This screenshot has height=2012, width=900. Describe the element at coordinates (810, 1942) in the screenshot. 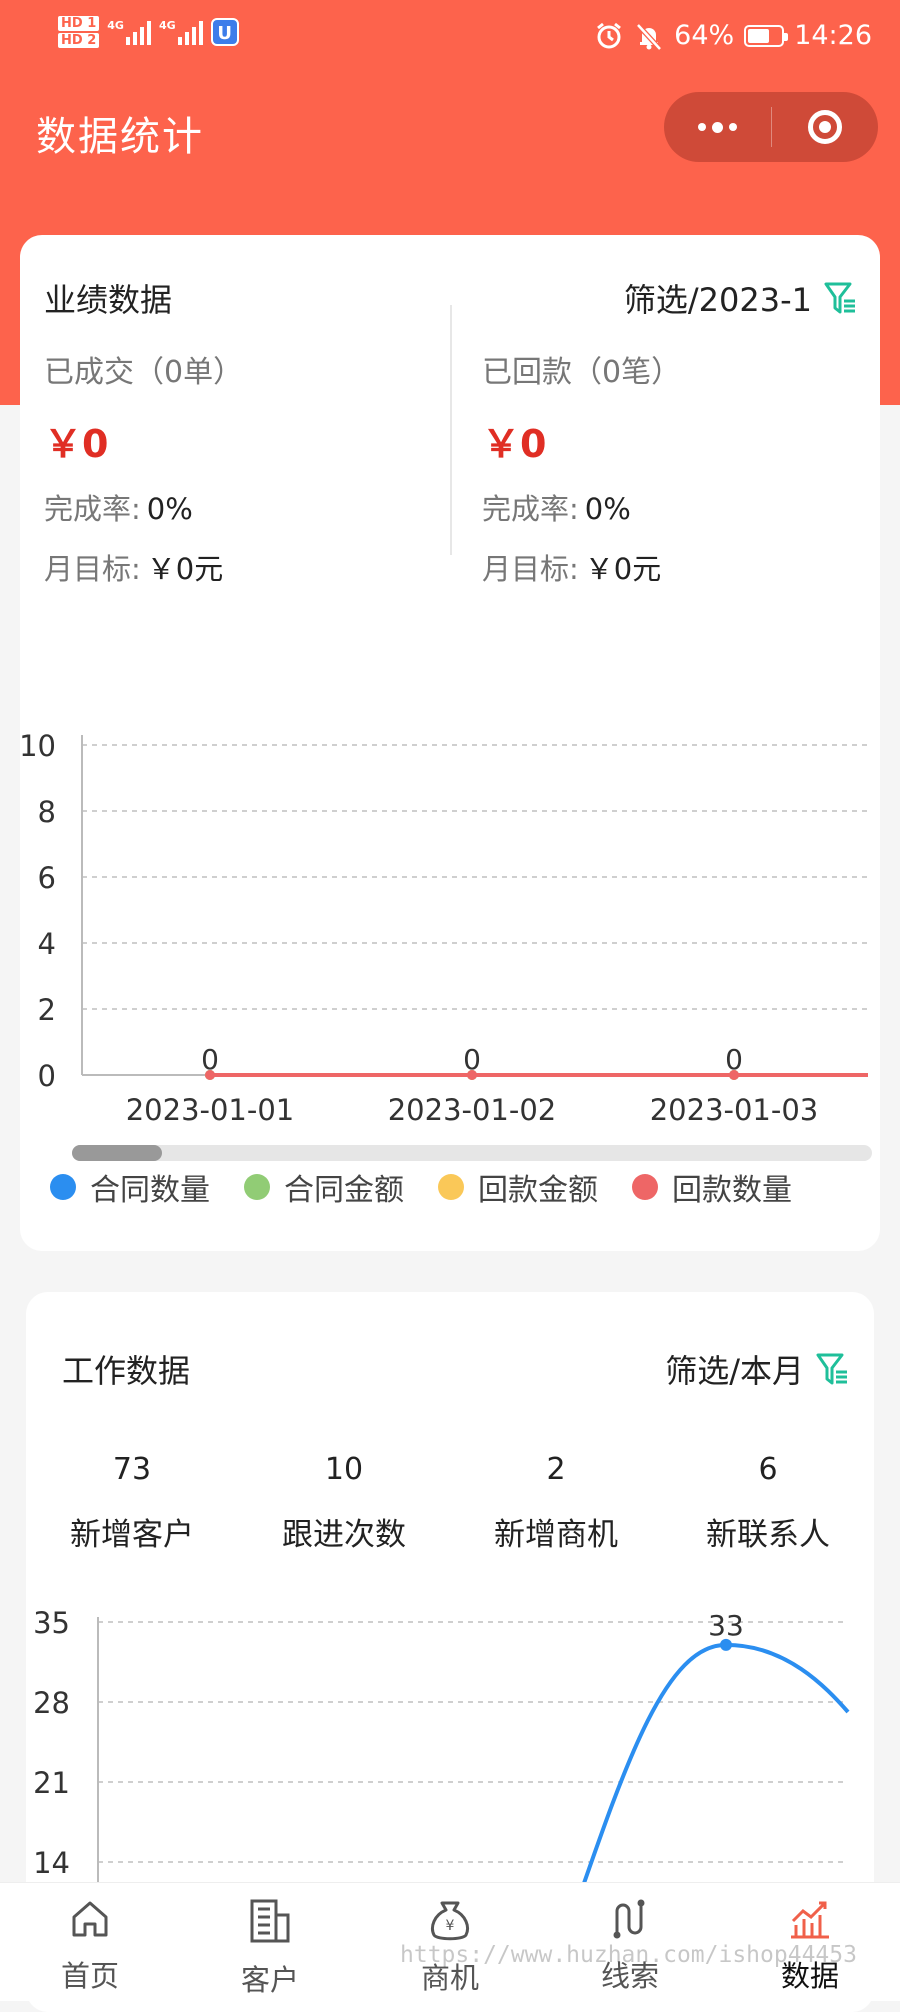

I see `tab-data: 数据` at that location.